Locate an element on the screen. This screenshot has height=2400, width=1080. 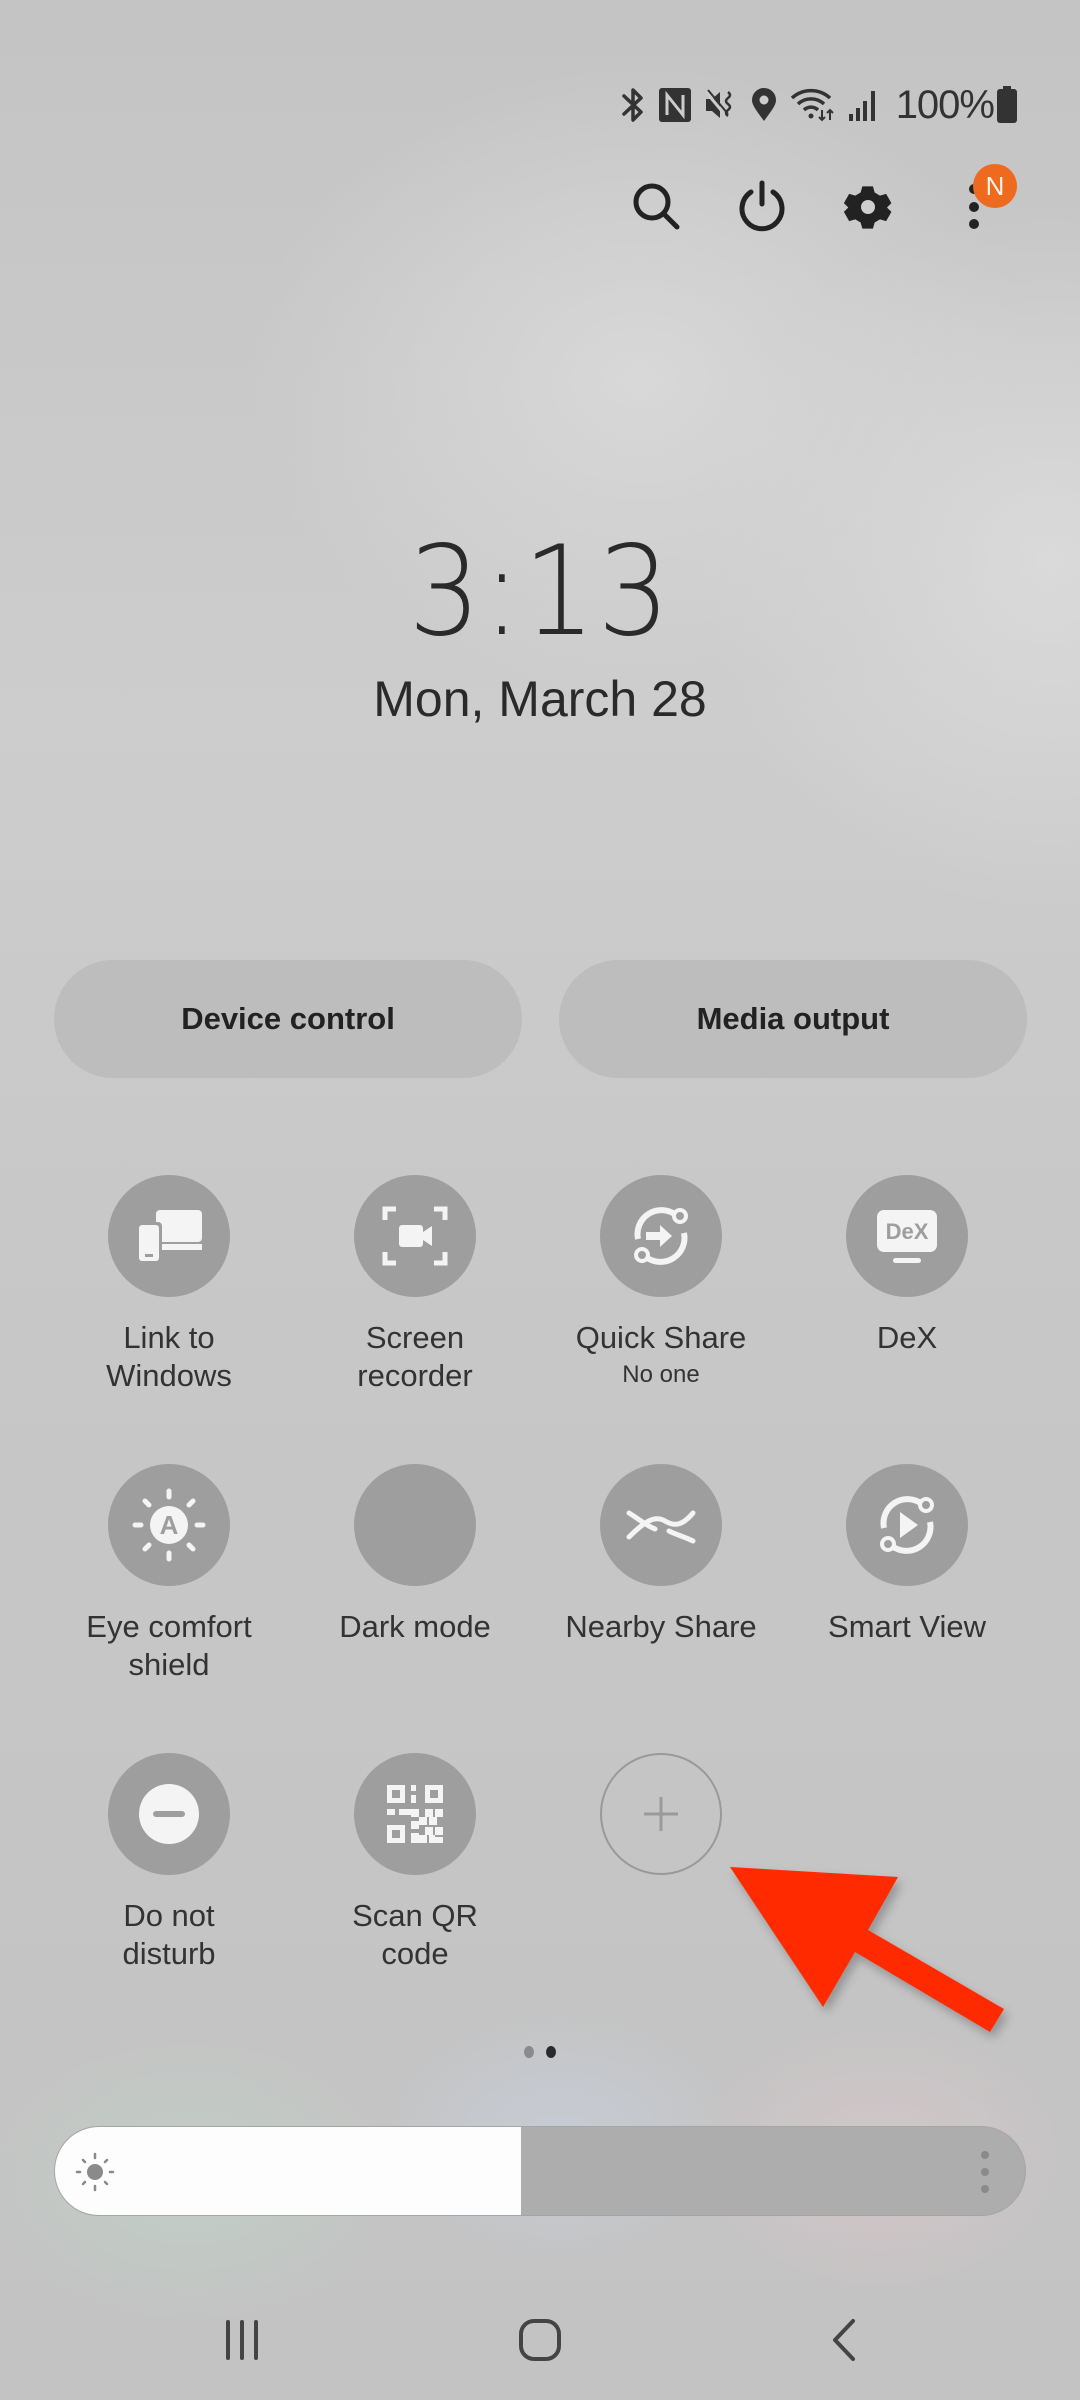
brightness-slider is located at coordinates (540, 2171).